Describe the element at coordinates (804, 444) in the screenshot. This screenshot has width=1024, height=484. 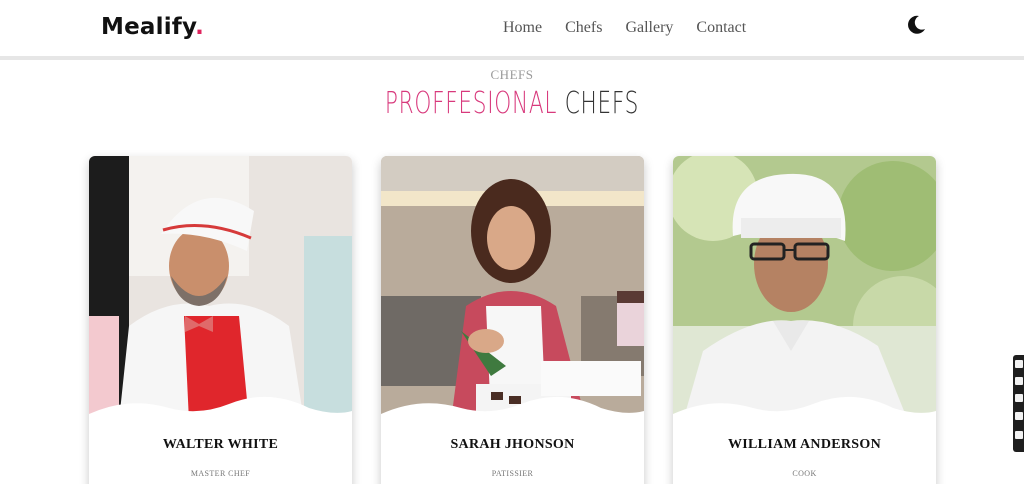
I see `chef-name: WILLIAM ANDERSON` at that location.